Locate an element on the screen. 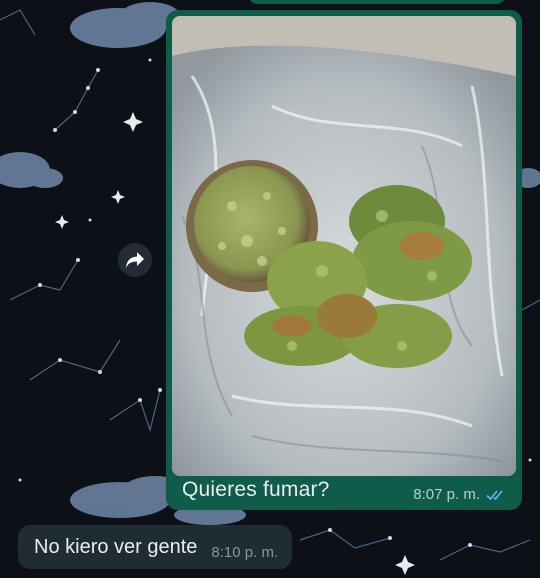  incoming-message-bubble: No kiero ver gente 8:10 p. m. is located at coordinates (155, 547).